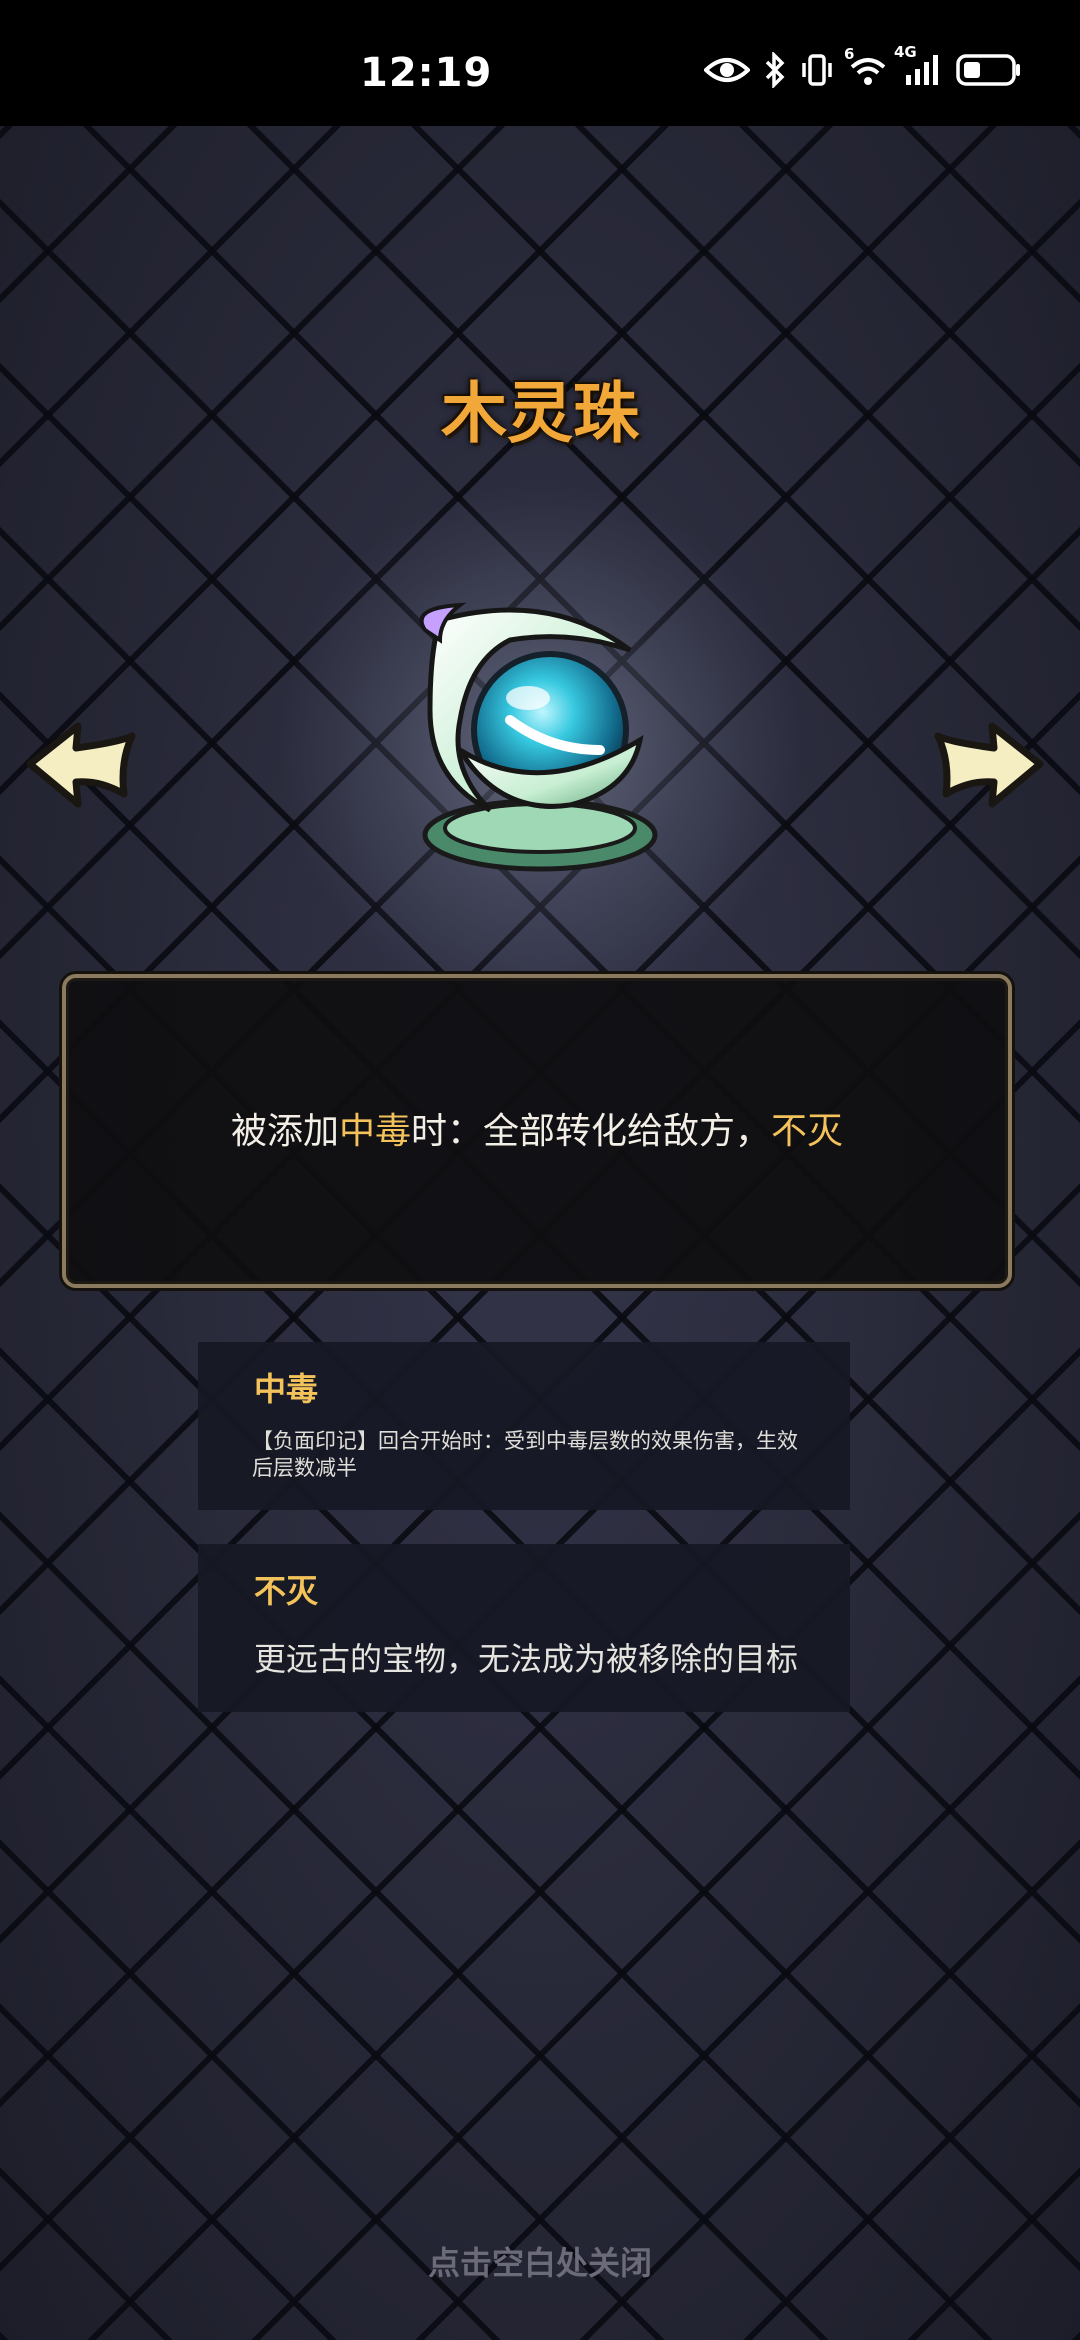 Image resolution: width=1080 pixels, height=2340 pixels. Describe the element at coordinates (775, 71) in the screenshot. I see `bluetooth-icon` at that location.